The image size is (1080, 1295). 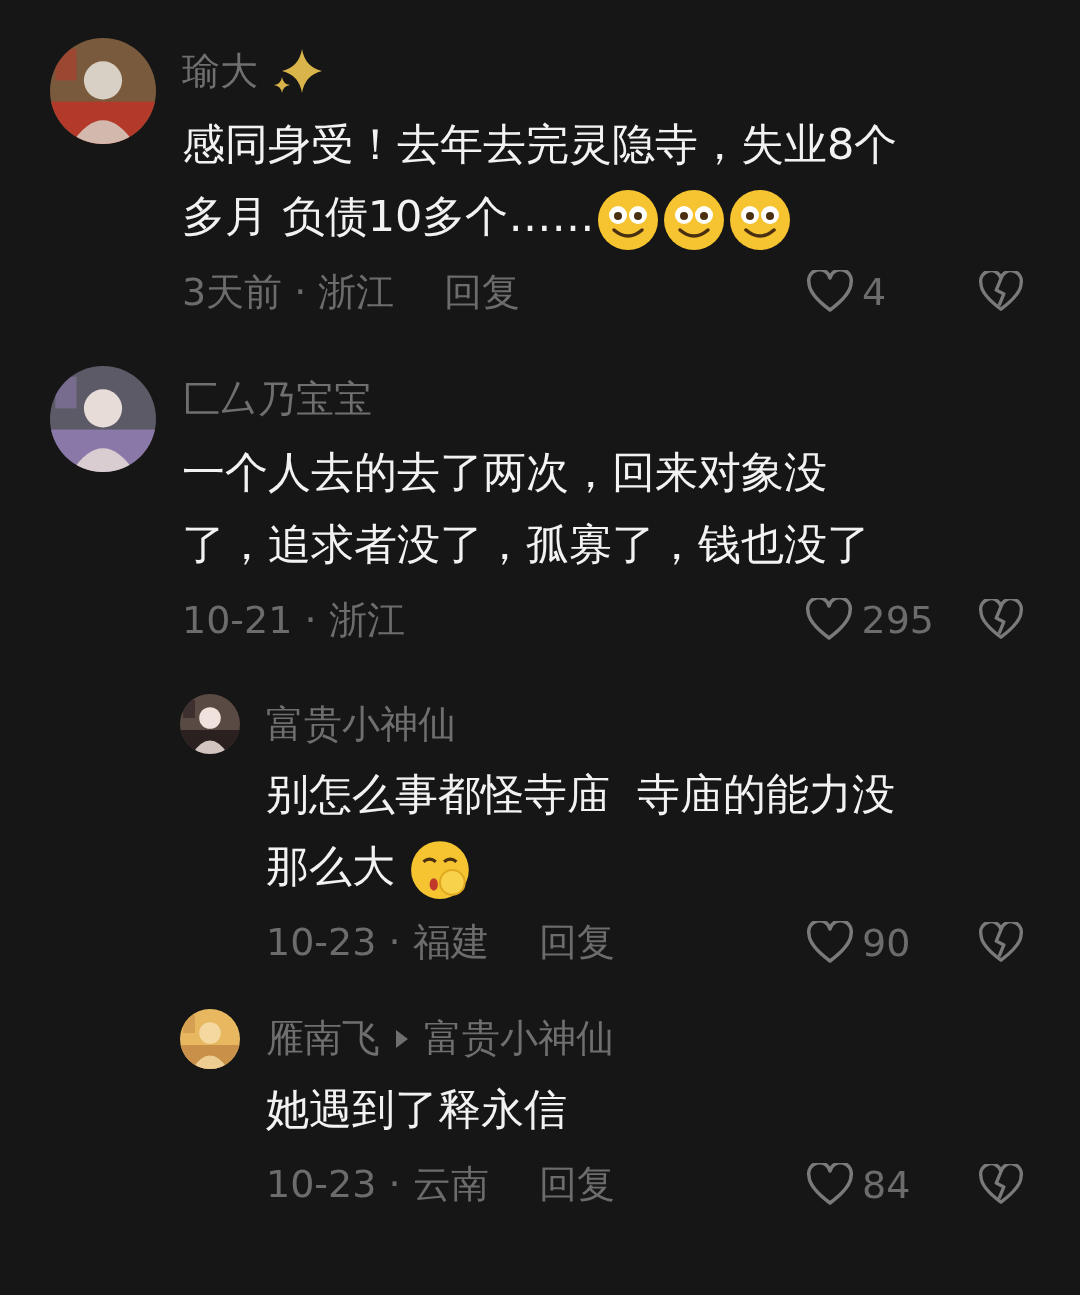 What do you see at coordinates (519, 1038) in the screenshot?
I see `reply-to-name: 富贵小神仙` at bounding box center [519, 1038].